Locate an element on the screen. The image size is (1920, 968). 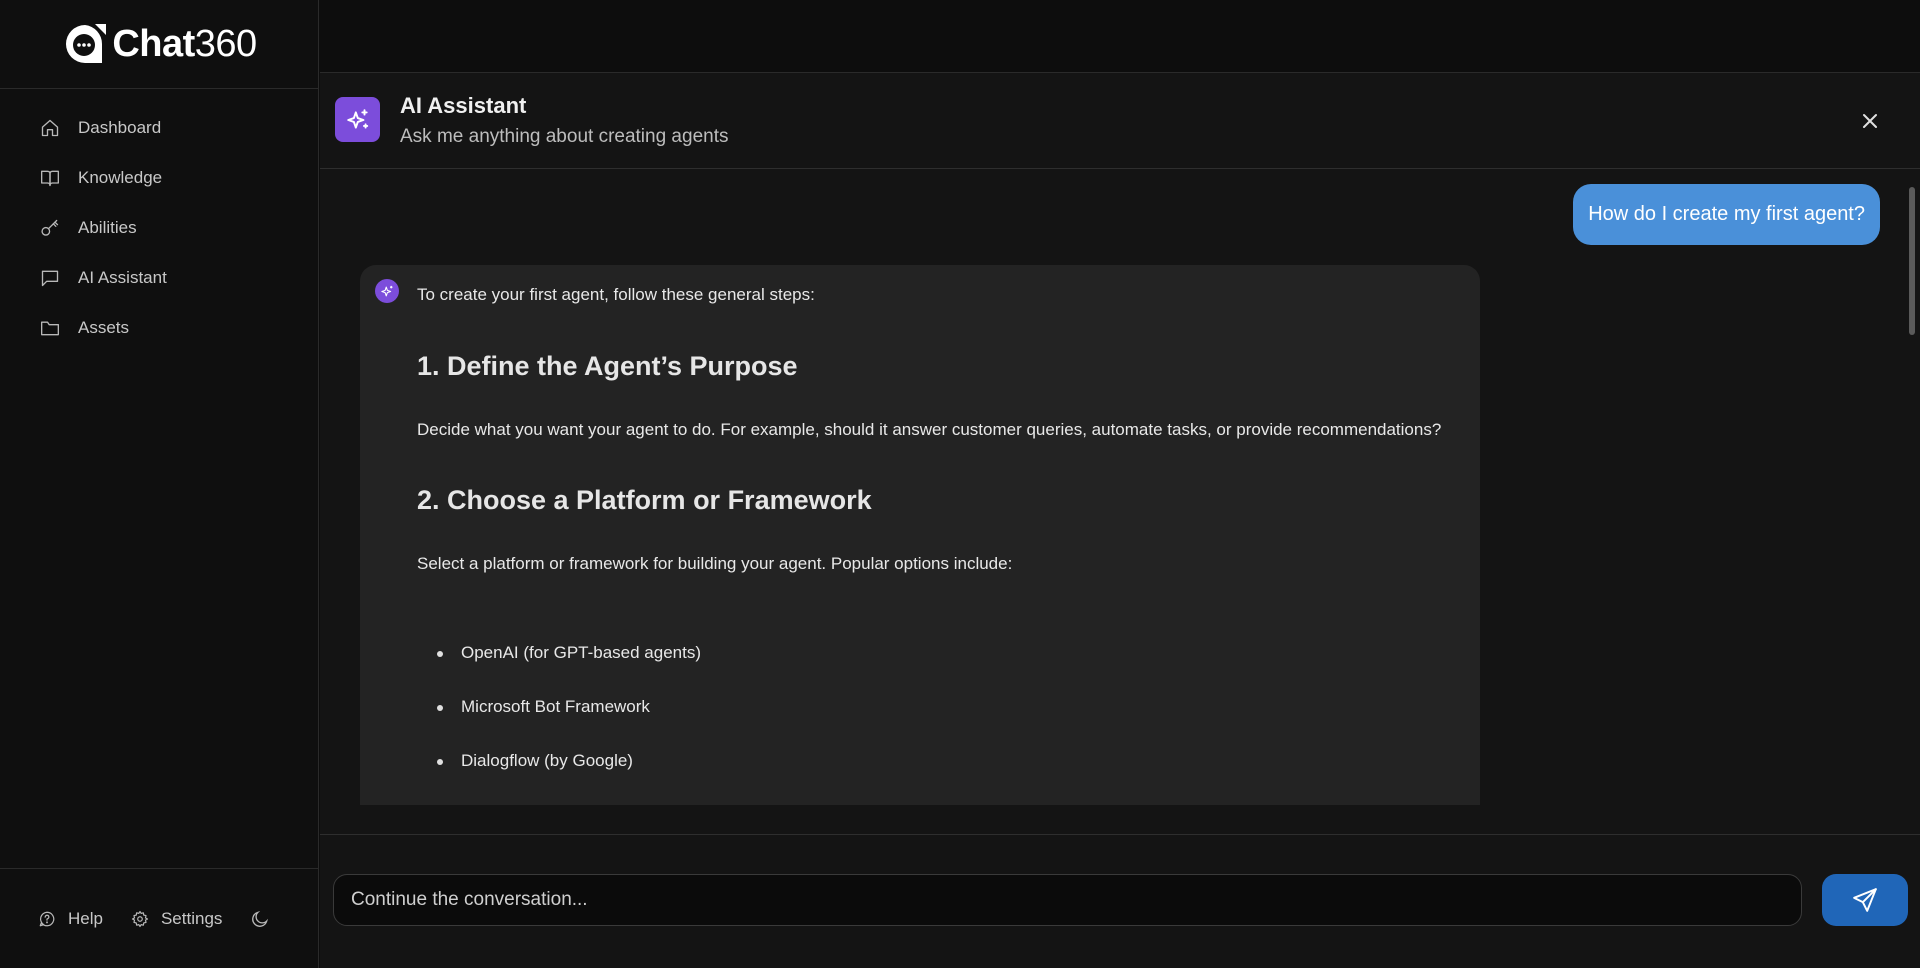
send-icon is located at coordinates (1865, 900).